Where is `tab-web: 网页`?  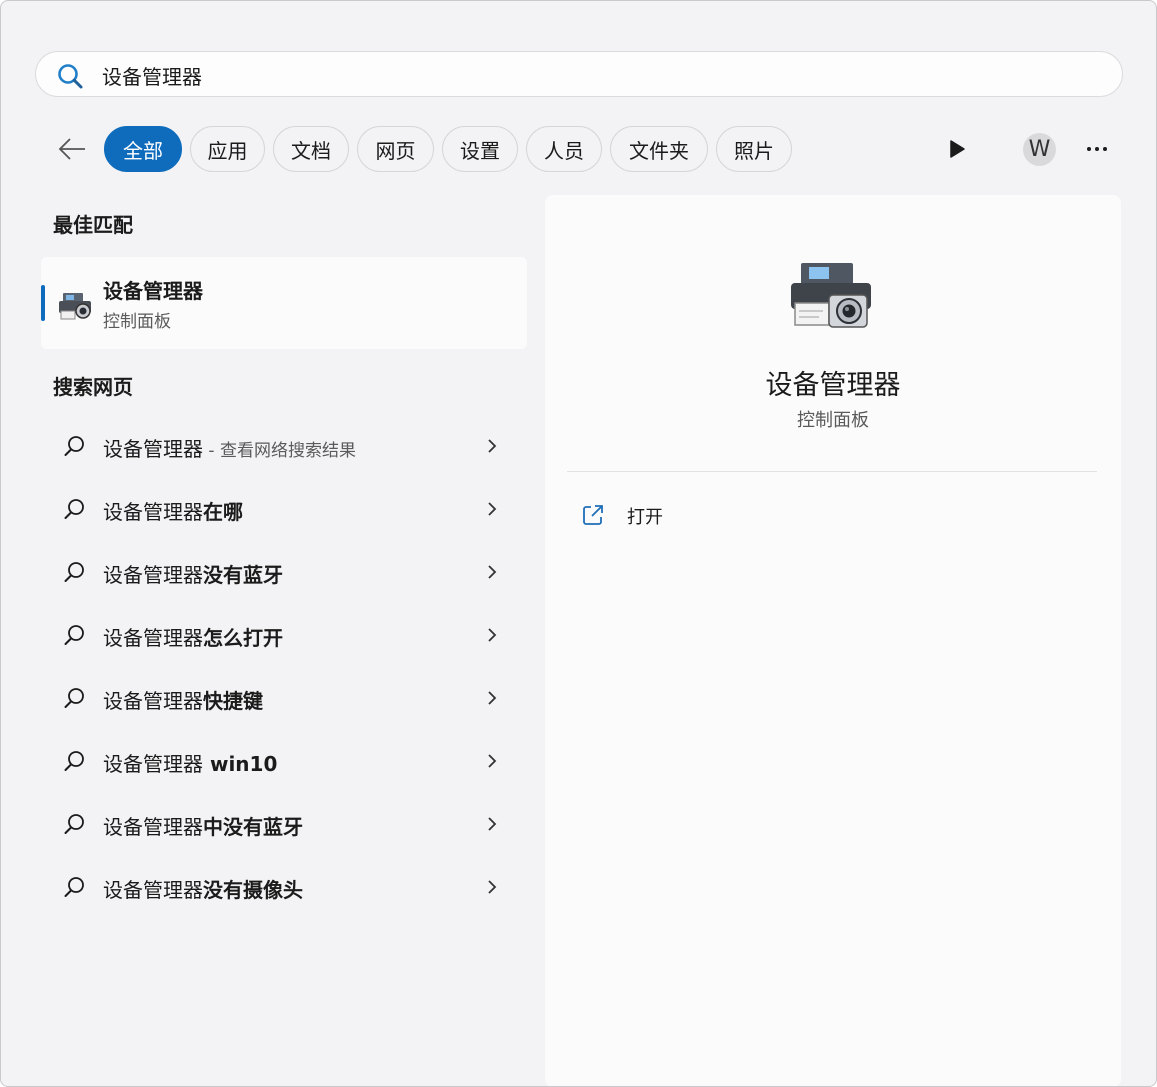
tab-web: 网页 is located at coordinates (395, 149).